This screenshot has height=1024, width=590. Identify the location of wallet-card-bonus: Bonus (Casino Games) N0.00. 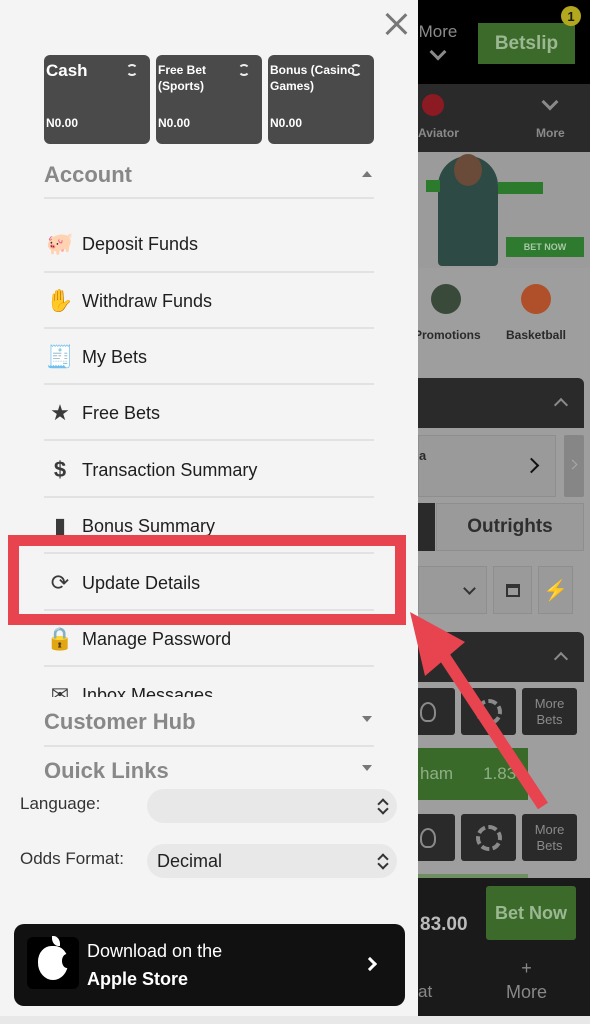
(321, 99).